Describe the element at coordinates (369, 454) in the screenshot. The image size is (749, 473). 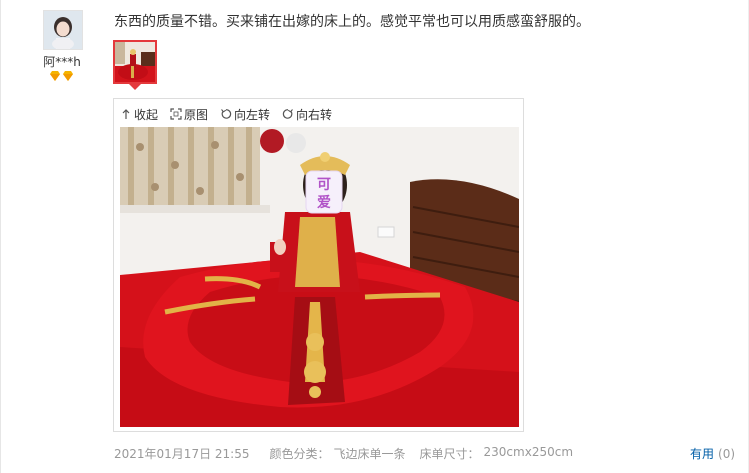
I see `color-value: 飞边床单一条` at that location.